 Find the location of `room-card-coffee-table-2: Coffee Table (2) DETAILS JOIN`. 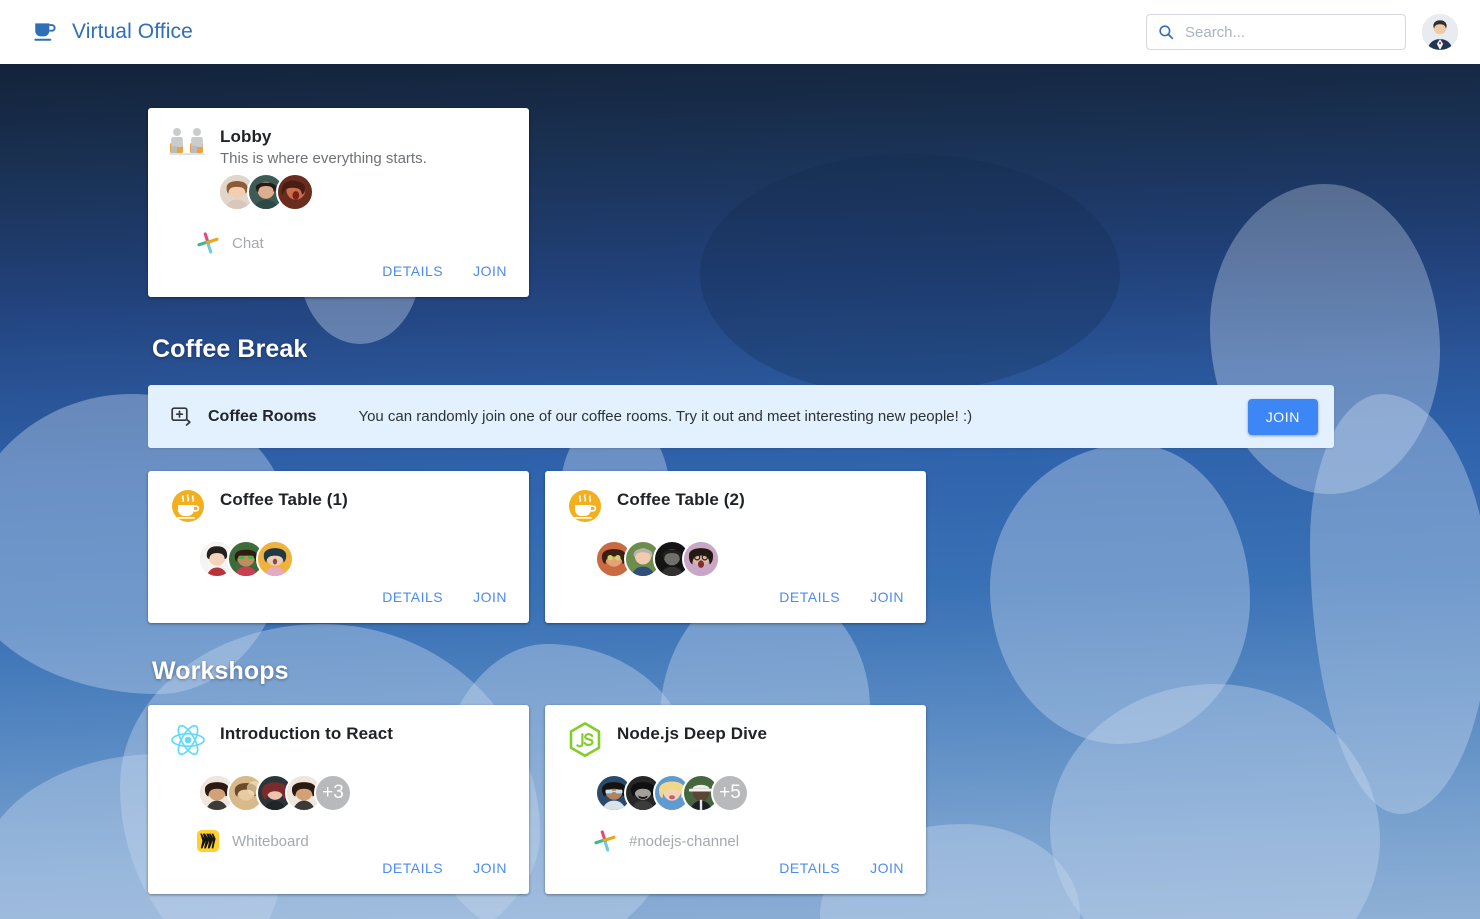

room-card-coffee-table-2: Coffee Table (2) DETAILS JOIN is located at coordinates (735, 547).